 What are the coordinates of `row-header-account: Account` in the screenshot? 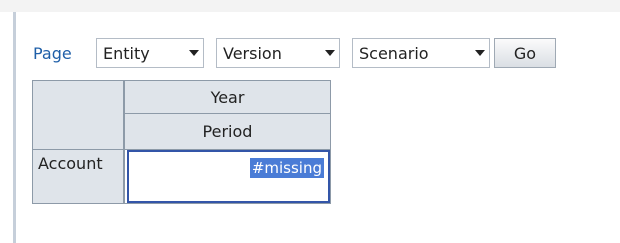 It's located at (79, 176).